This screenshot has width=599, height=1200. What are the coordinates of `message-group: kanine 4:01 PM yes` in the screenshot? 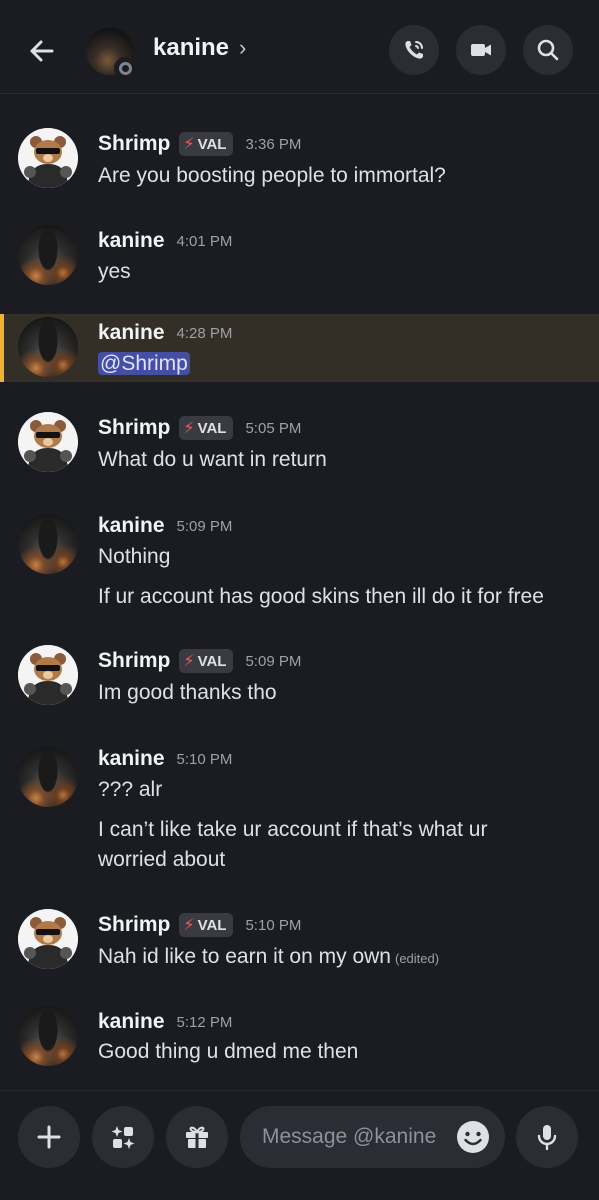 It's located at (299, 255).